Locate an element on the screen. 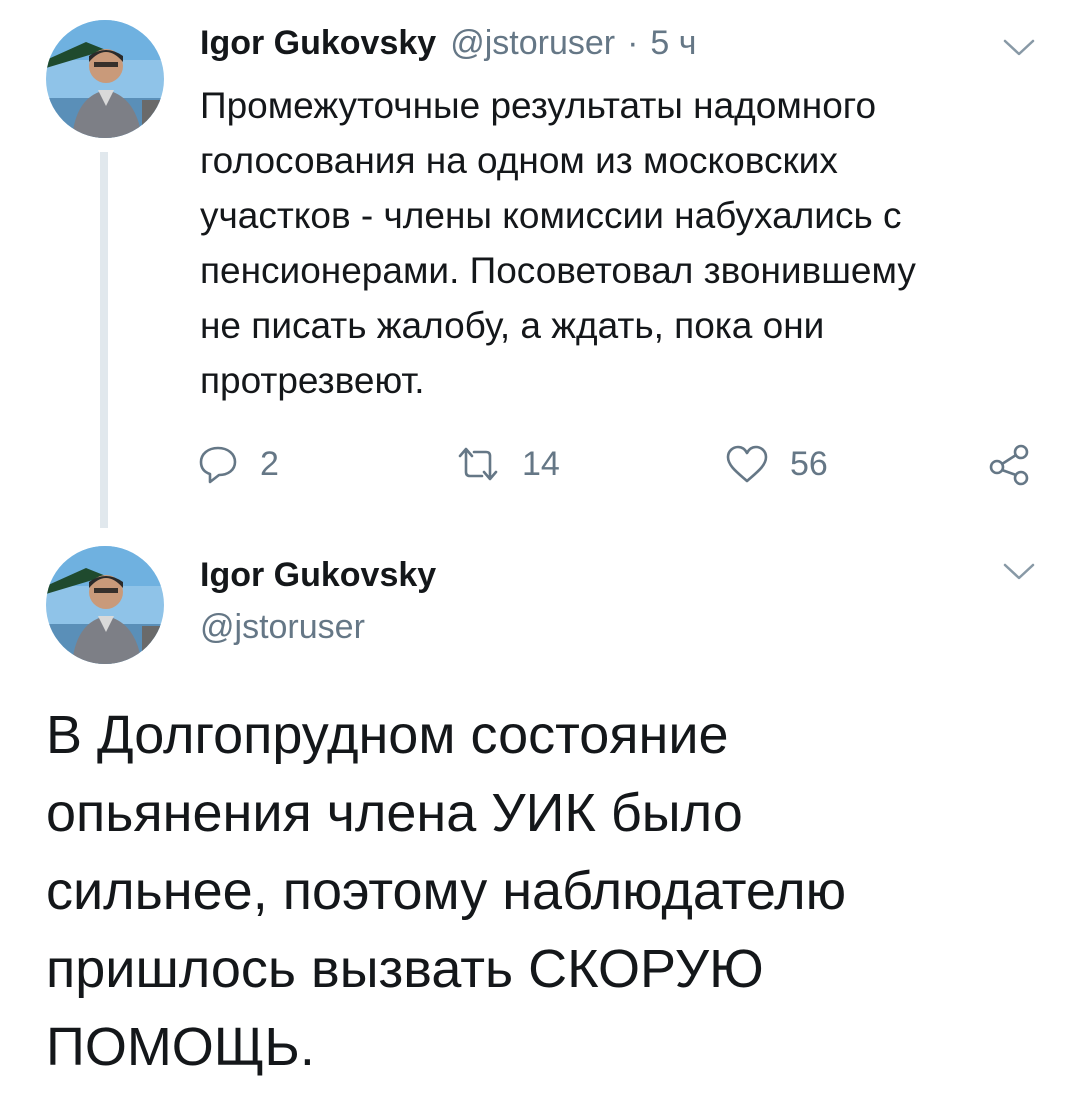 The width and height of the screenshot is (1080, 1104). reply-count: 2 is located at coordinates (269, 463).